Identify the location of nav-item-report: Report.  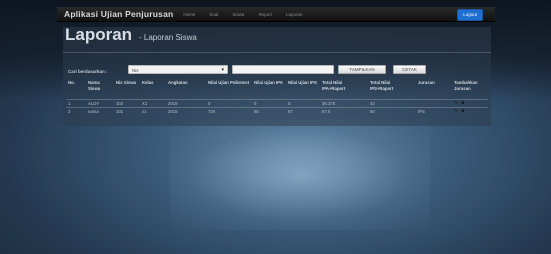
(265, 14).